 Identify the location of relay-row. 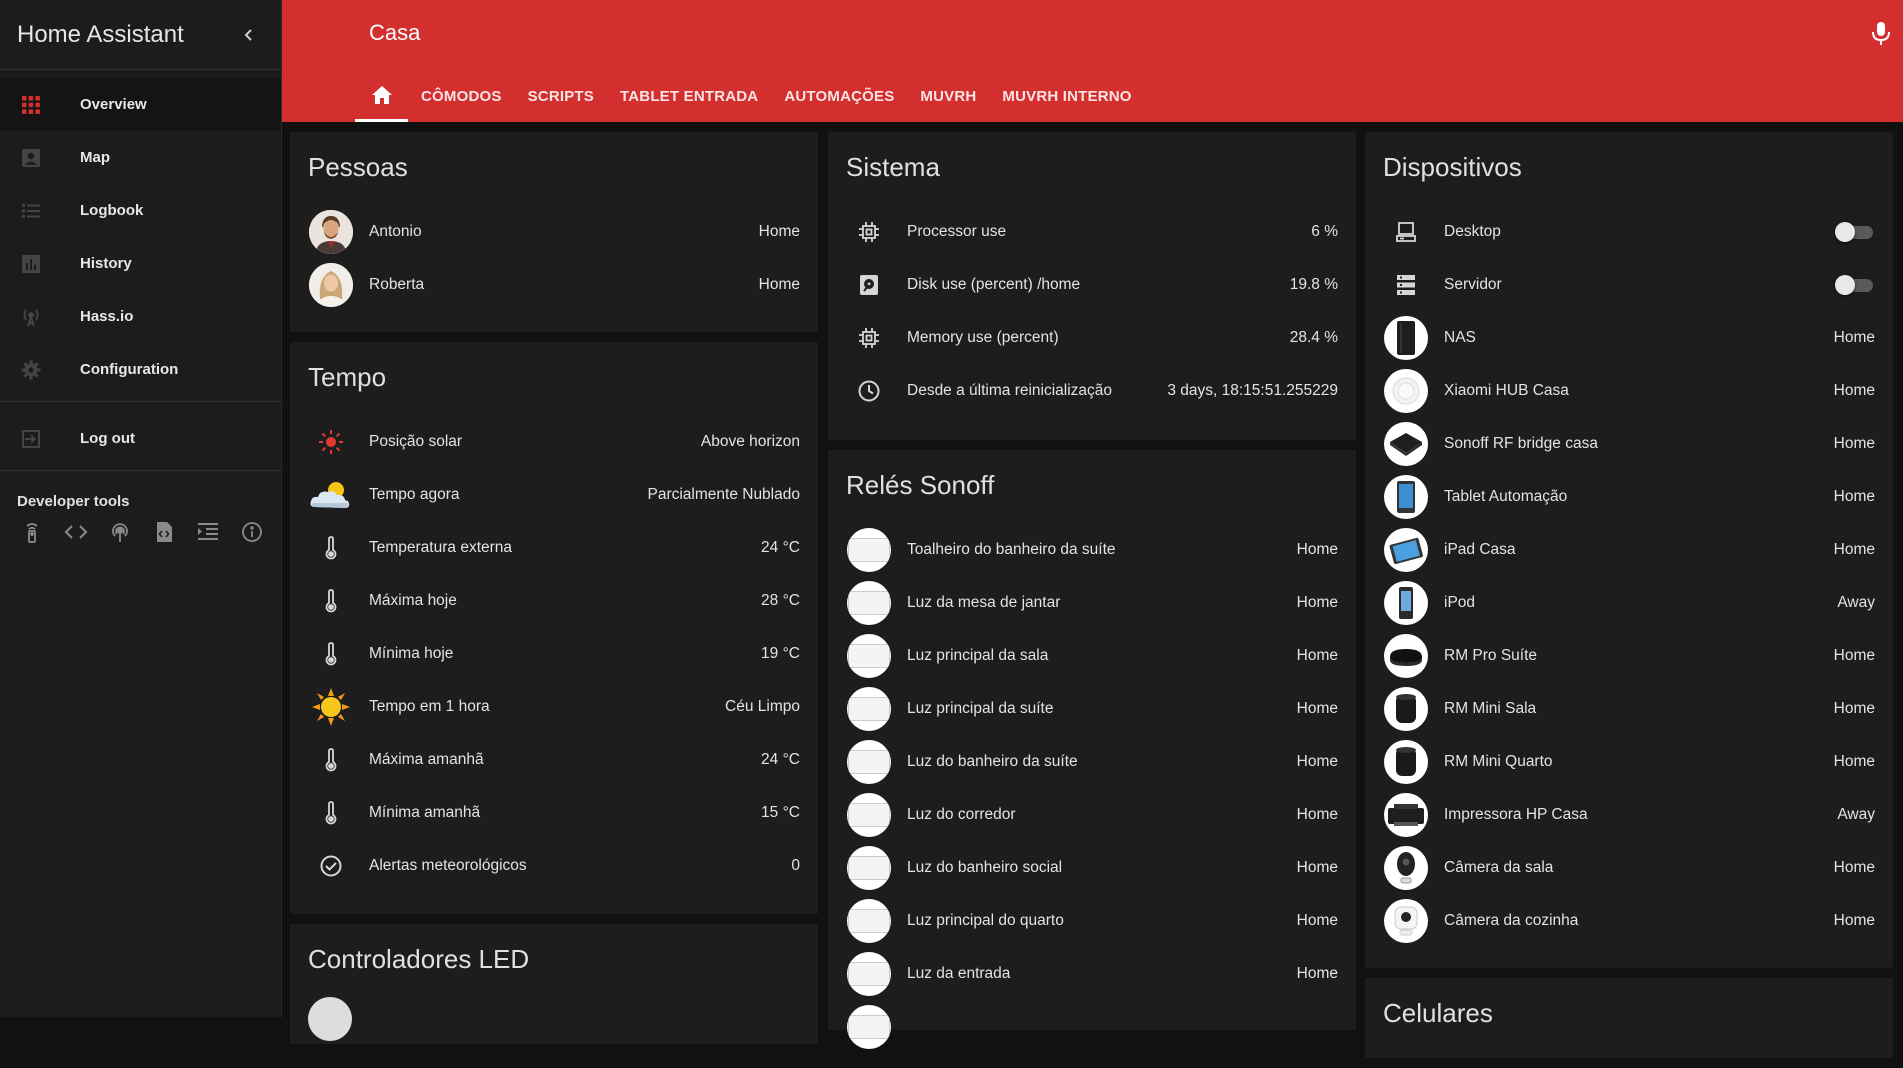
(1092, 1026).